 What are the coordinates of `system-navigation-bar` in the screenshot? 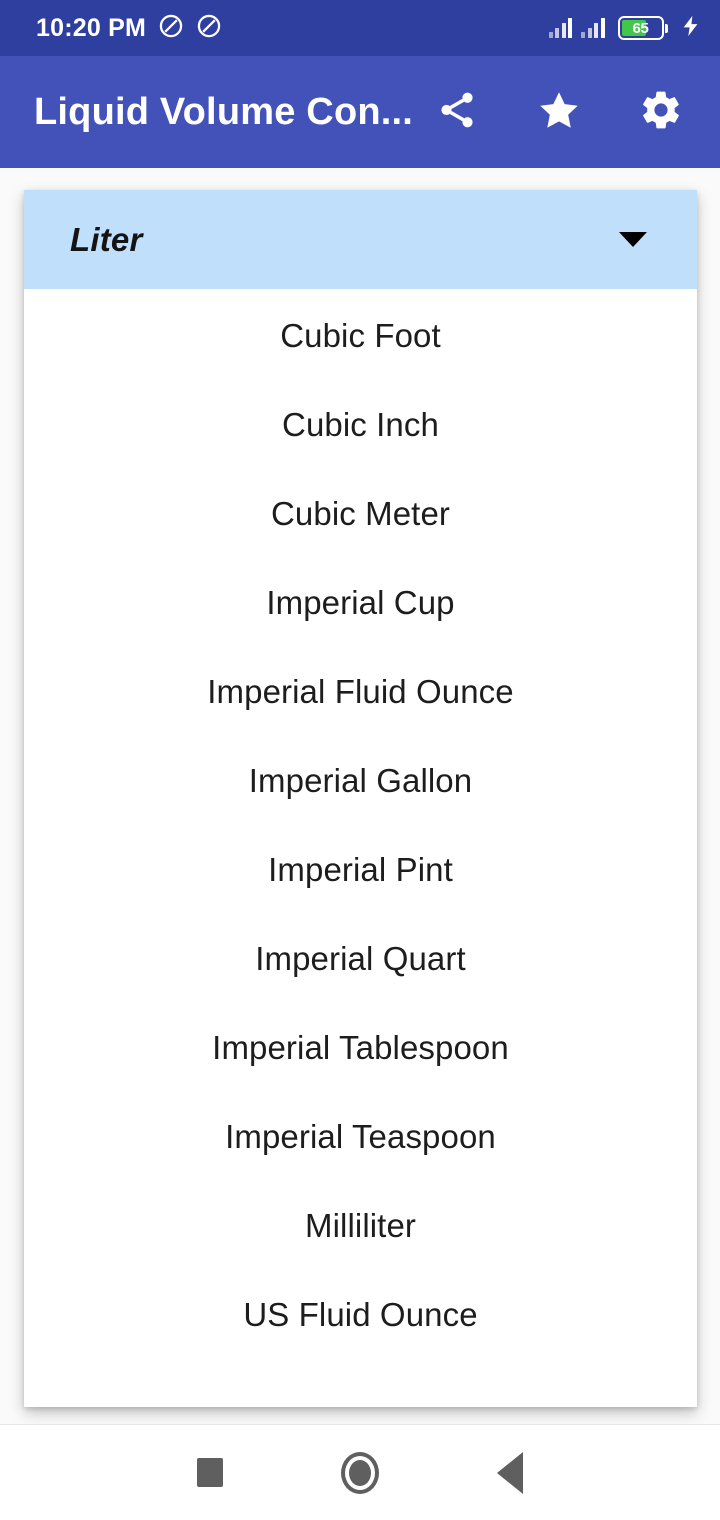 It's located at (360, 1472).